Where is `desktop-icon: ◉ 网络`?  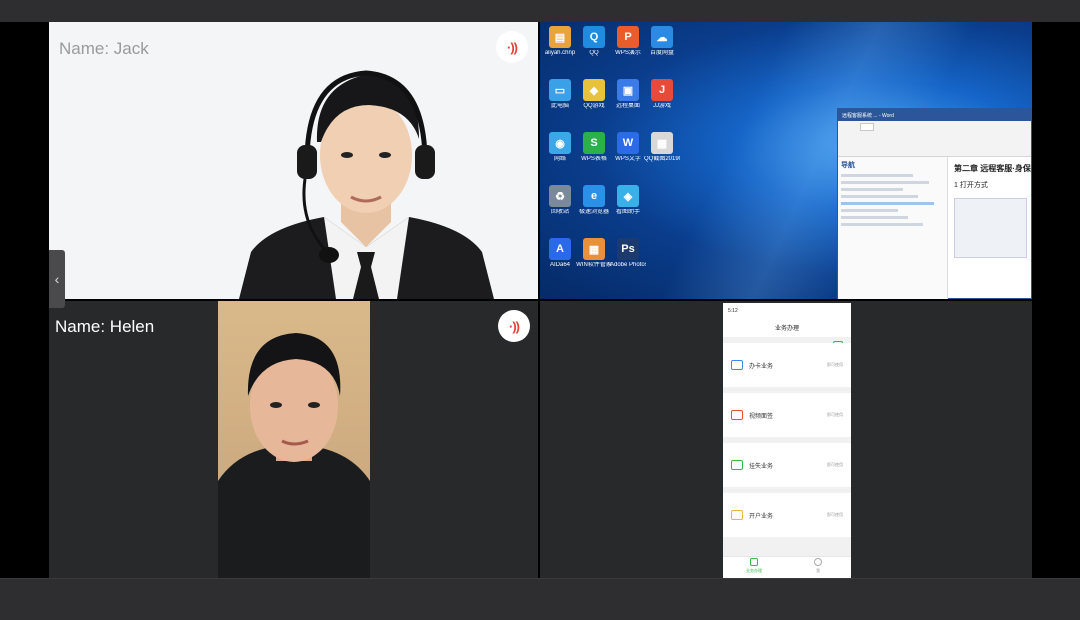
desktop-icon: ◉ 网络 is located at coordinates (560, 147).